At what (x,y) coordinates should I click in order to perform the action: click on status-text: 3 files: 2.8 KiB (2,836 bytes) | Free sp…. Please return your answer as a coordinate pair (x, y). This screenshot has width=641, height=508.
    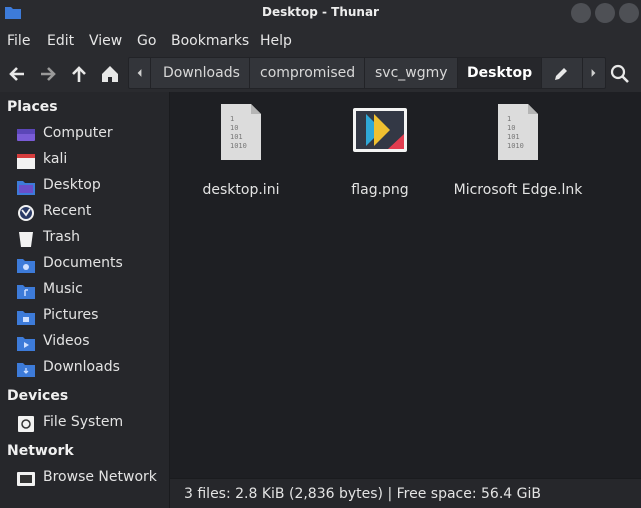
    Looking at the image, I should click on (362, 494).